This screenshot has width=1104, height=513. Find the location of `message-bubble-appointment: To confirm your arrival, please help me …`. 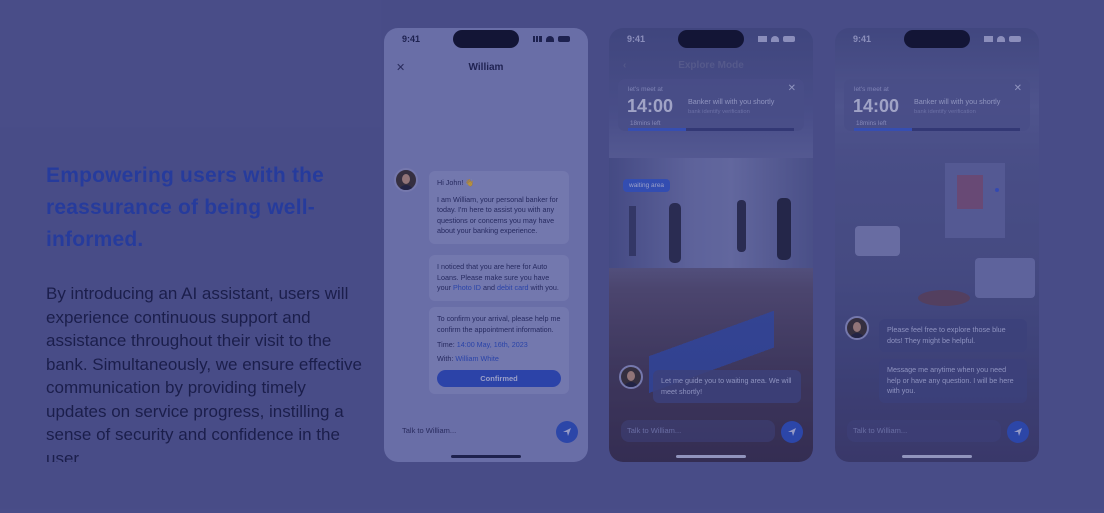

message-bubble-appointment: To confirm your arrival, please help me … is located at coordinates (499, 351).